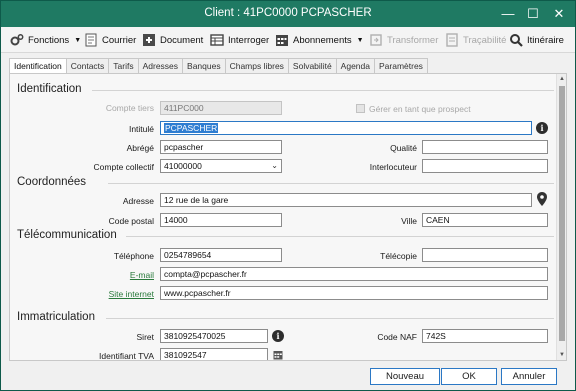  Describe the element at coordinates (542, 199) in the screenshot. I see `map-pin-icon` at that location.